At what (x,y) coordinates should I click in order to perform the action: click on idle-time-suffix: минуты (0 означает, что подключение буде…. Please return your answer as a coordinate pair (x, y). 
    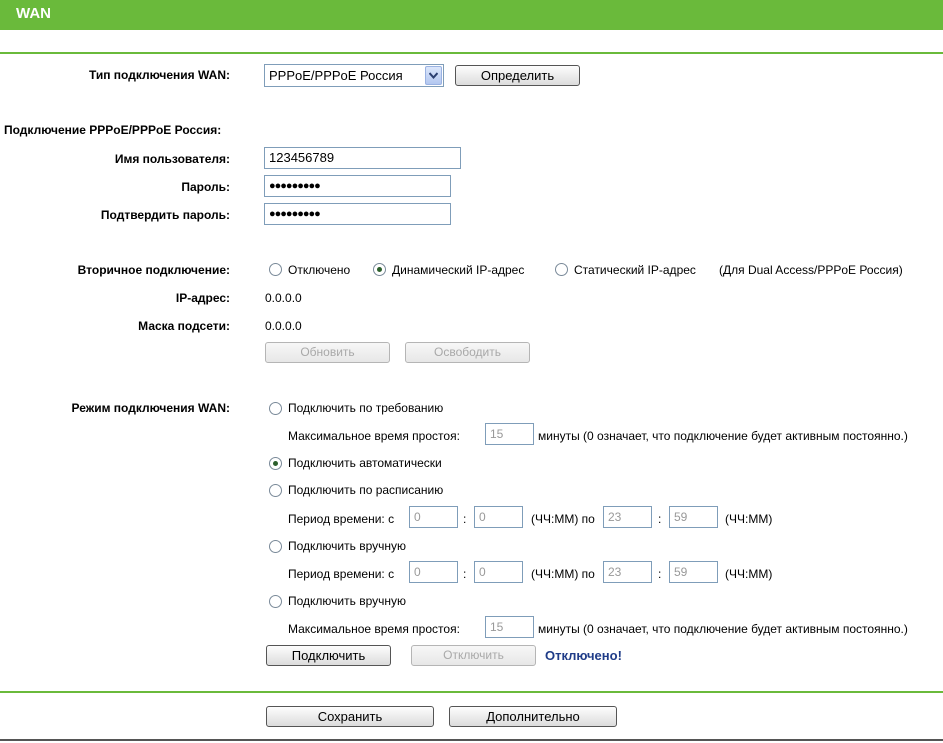
    Looking at the image, I should click on (723, 436).